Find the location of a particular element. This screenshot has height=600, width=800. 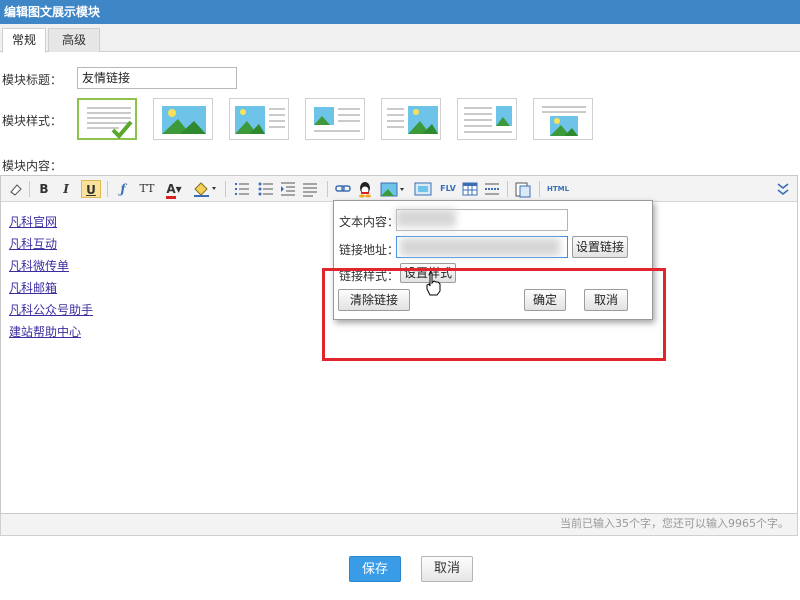

style-option-text-image-bottom is located at coordinates (563, 119).